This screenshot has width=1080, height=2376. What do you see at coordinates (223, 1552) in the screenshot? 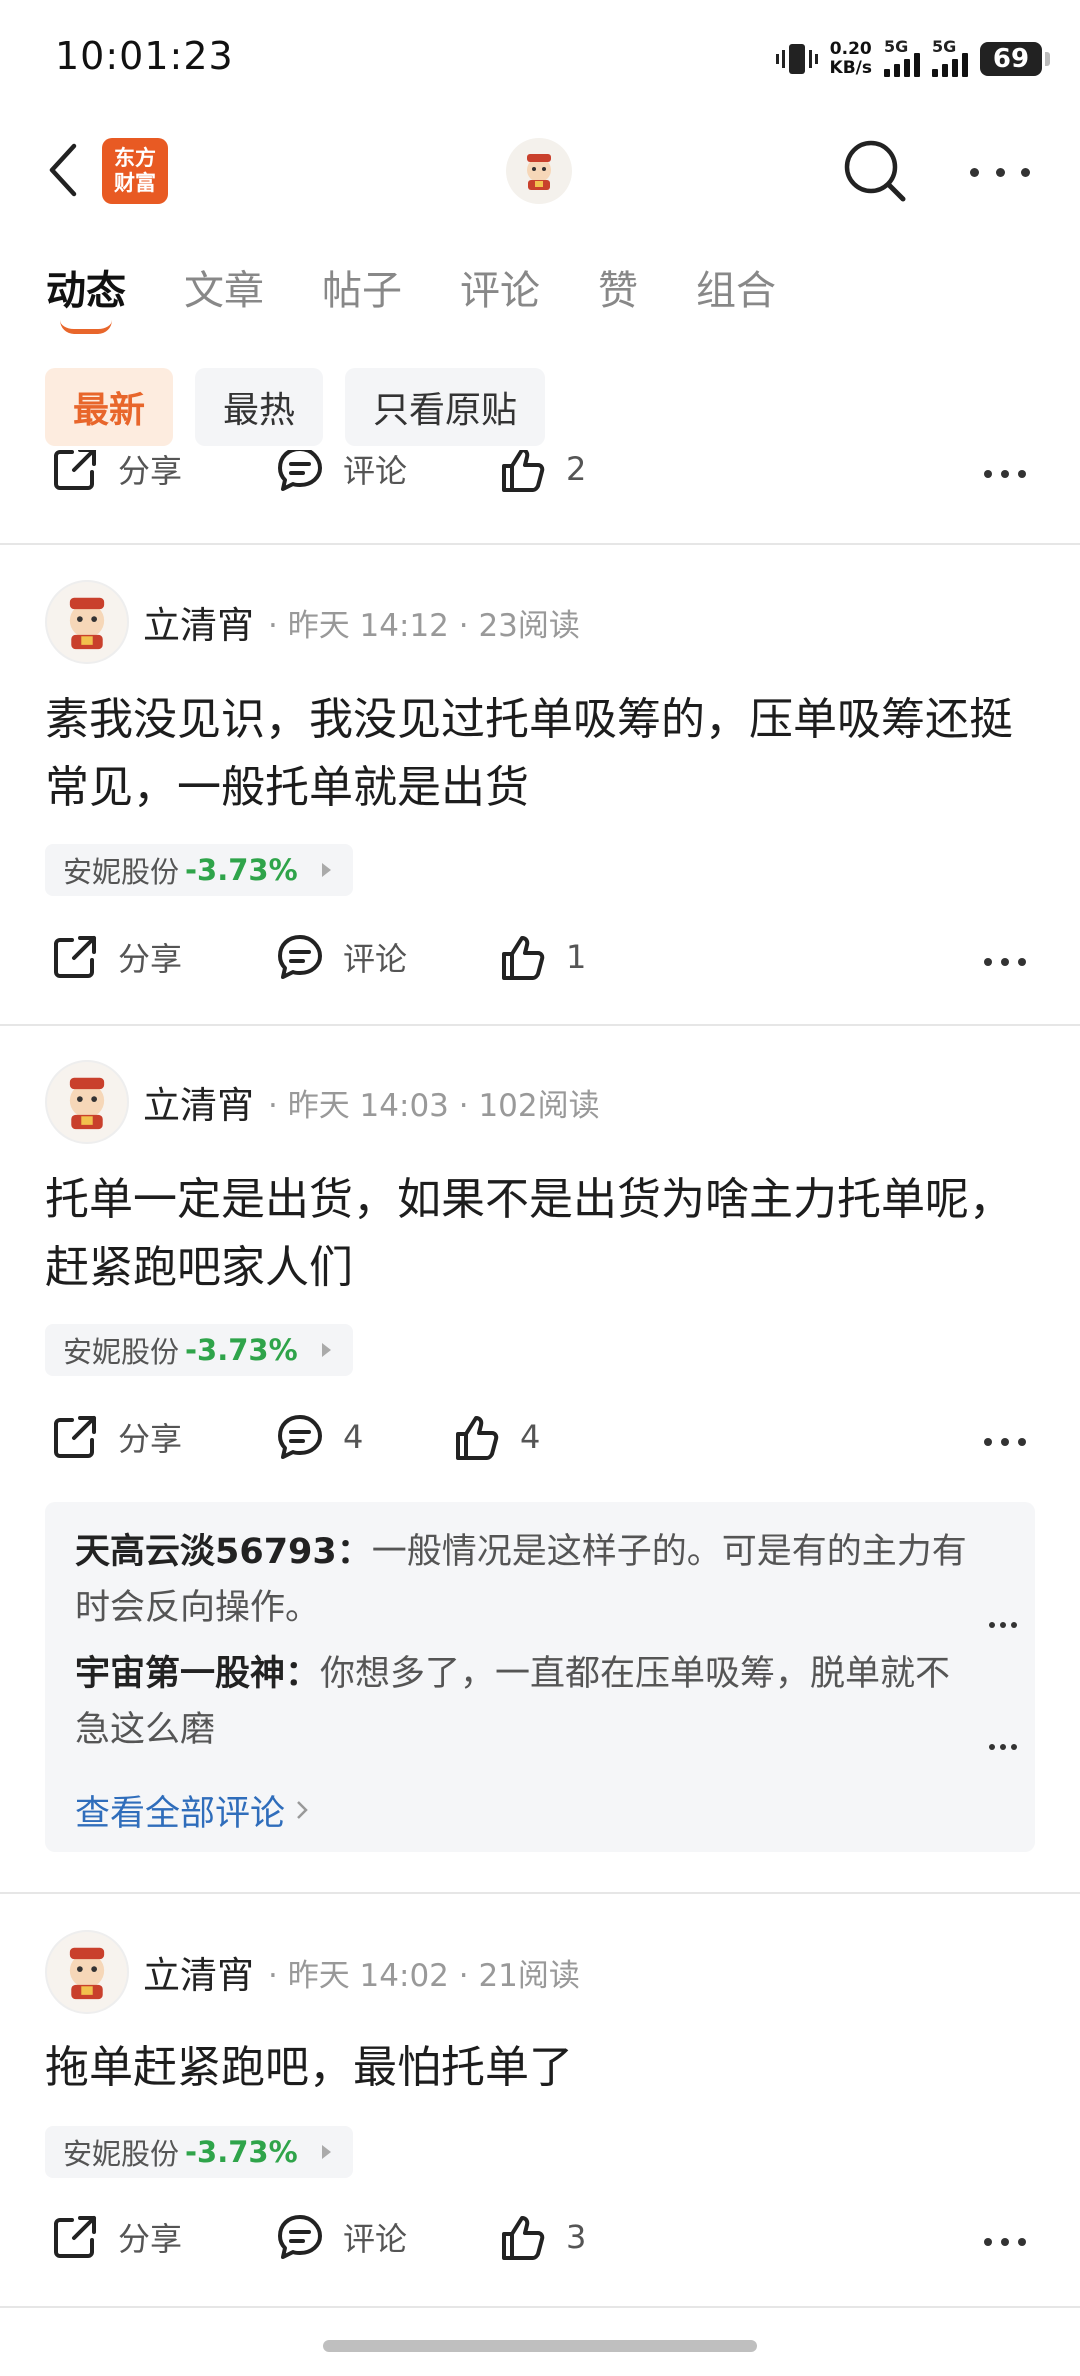
I see `comment-user: 天高云淡56793：` at bounding box center [223, 1552].